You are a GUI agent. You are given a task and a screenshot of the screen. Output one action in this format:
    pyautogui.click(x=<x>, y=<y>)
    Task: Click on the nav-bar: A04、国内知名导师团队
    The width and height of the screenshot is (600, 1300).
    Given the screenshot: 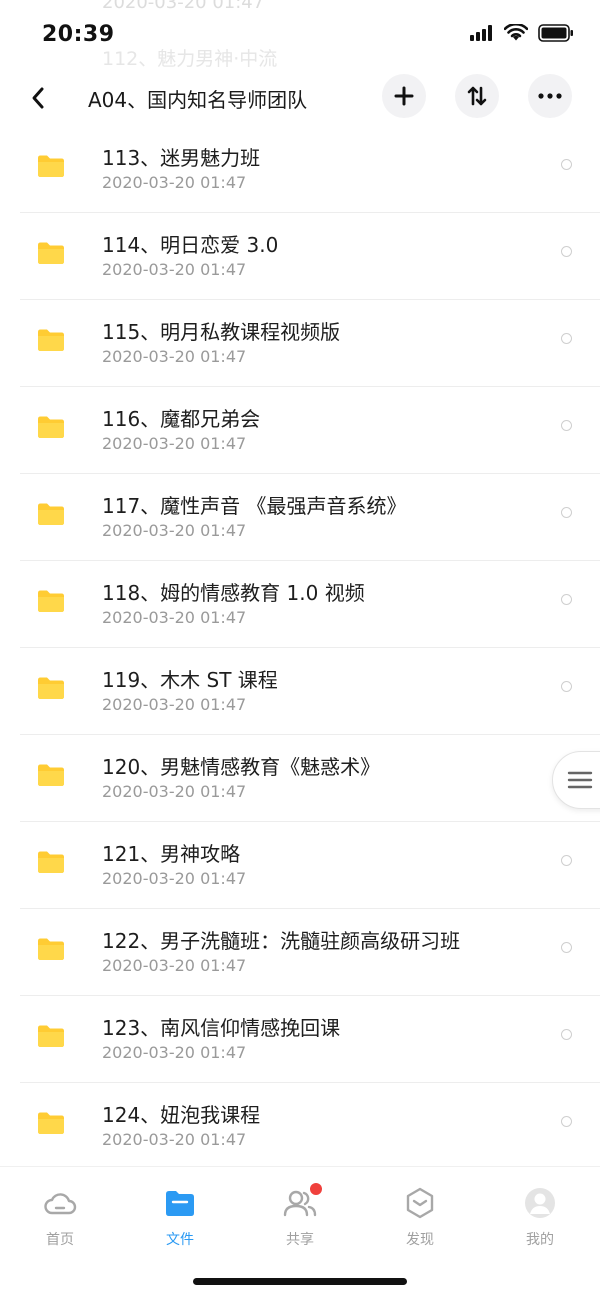 What is the action you would take?
    pyautogui.click(x=300, y=98)
    